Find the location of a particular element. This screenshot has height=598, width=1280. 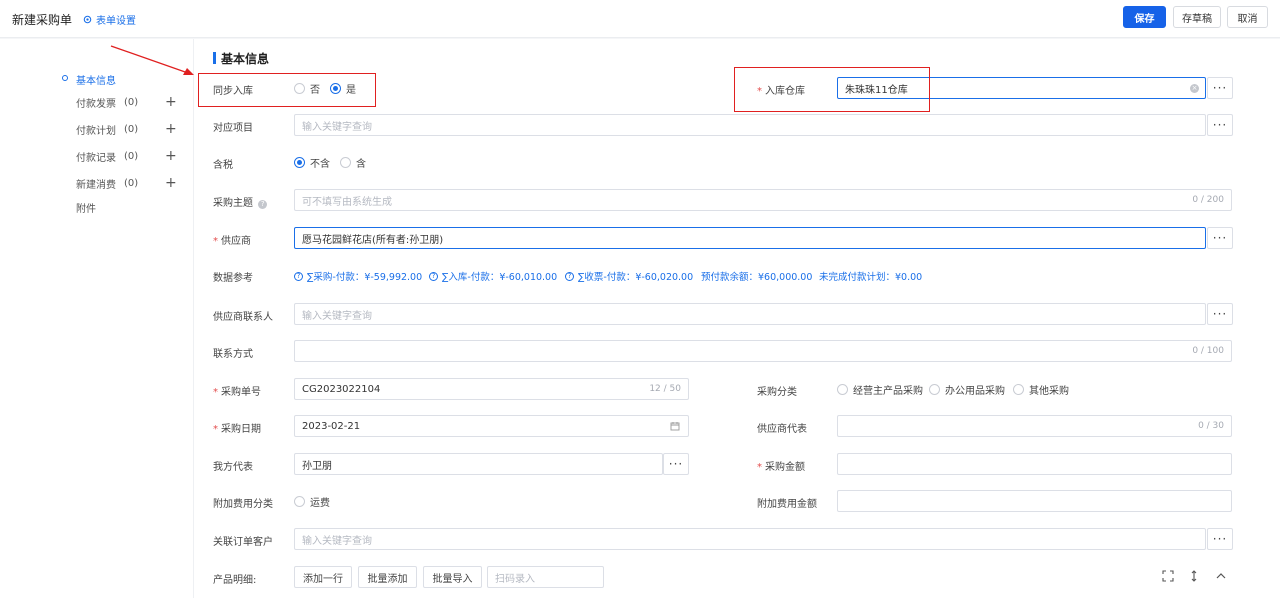

subject-placeholder: 可不填写由系统生成 is located at coordinates (347, 202).